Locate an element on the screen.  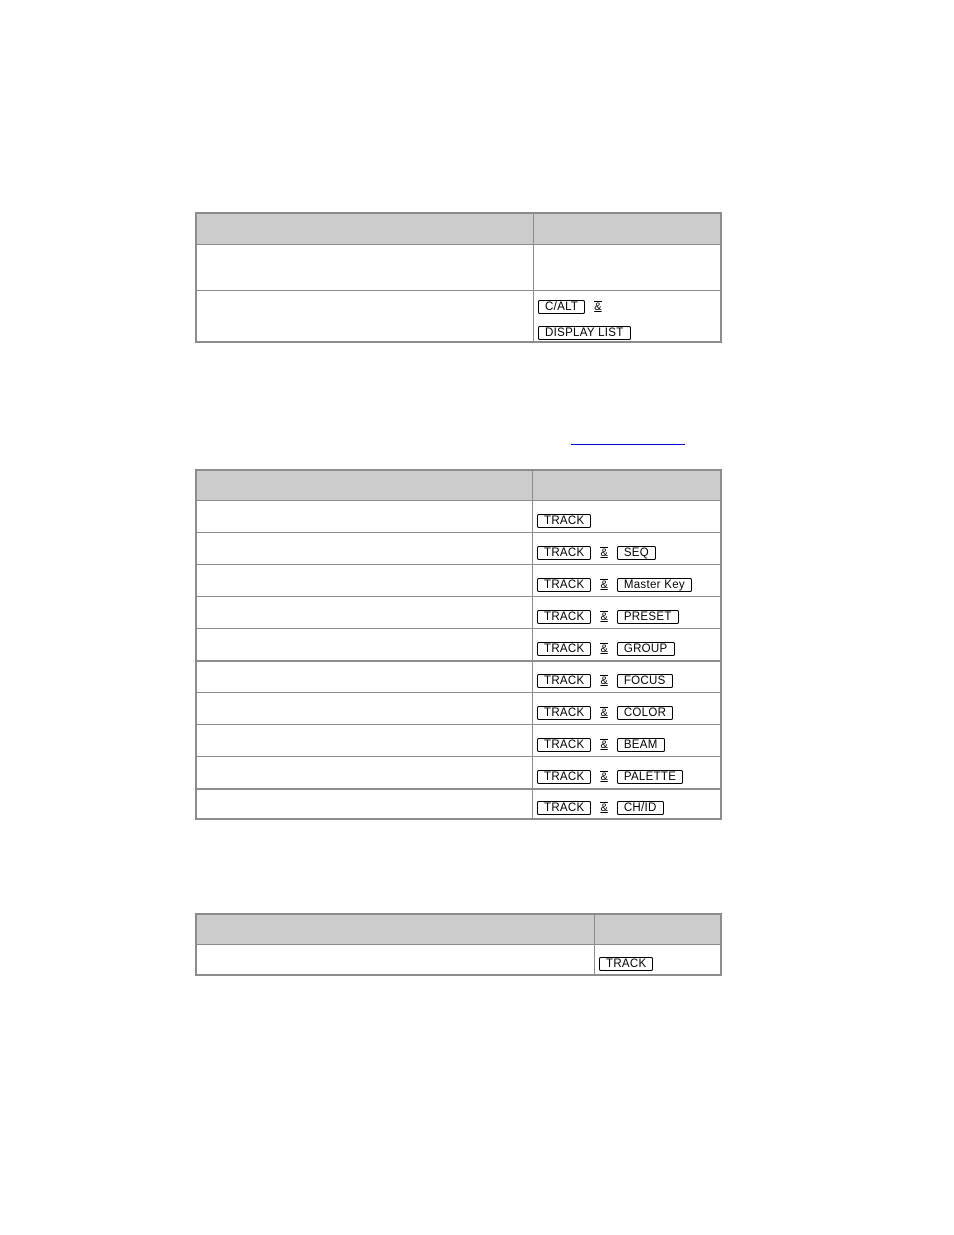
keys-cell: TRACK & Master Key is located at coordinates (626, 580).